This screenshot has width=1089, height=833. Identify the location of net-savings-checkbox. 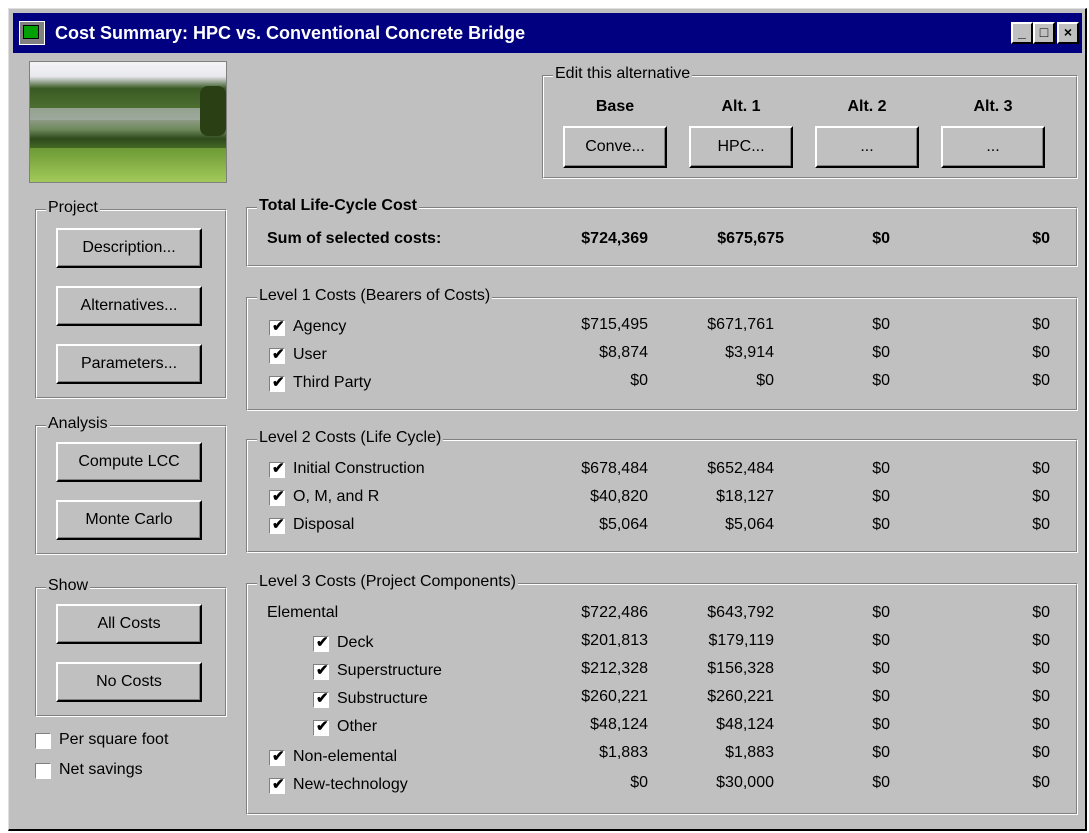
(43, 771).